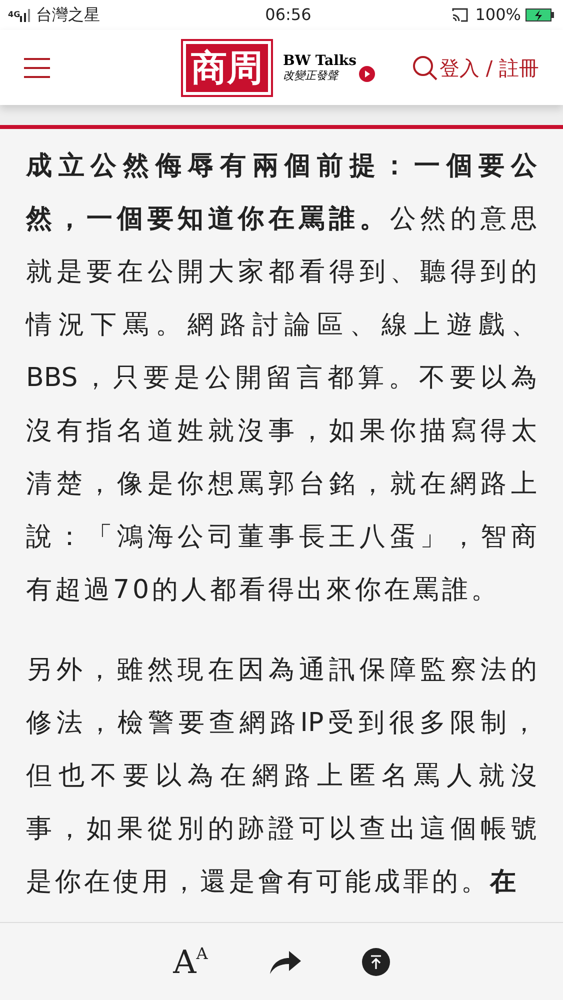 The image size is (563, 1000). Describe the element at coordinates (460, 15) in the screenshot. I see `cast-icon` at that location.